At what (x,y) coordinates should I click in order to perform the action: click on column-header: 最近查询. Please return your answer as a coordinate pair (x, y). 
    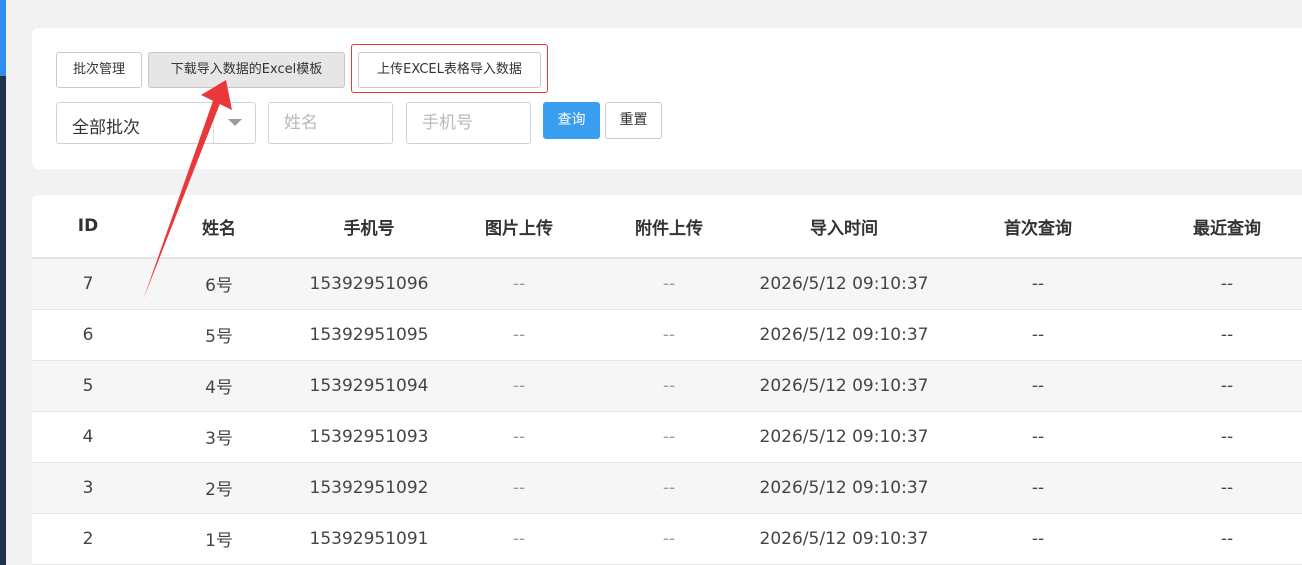
    Looking at the image, I should click on (1217, 227).